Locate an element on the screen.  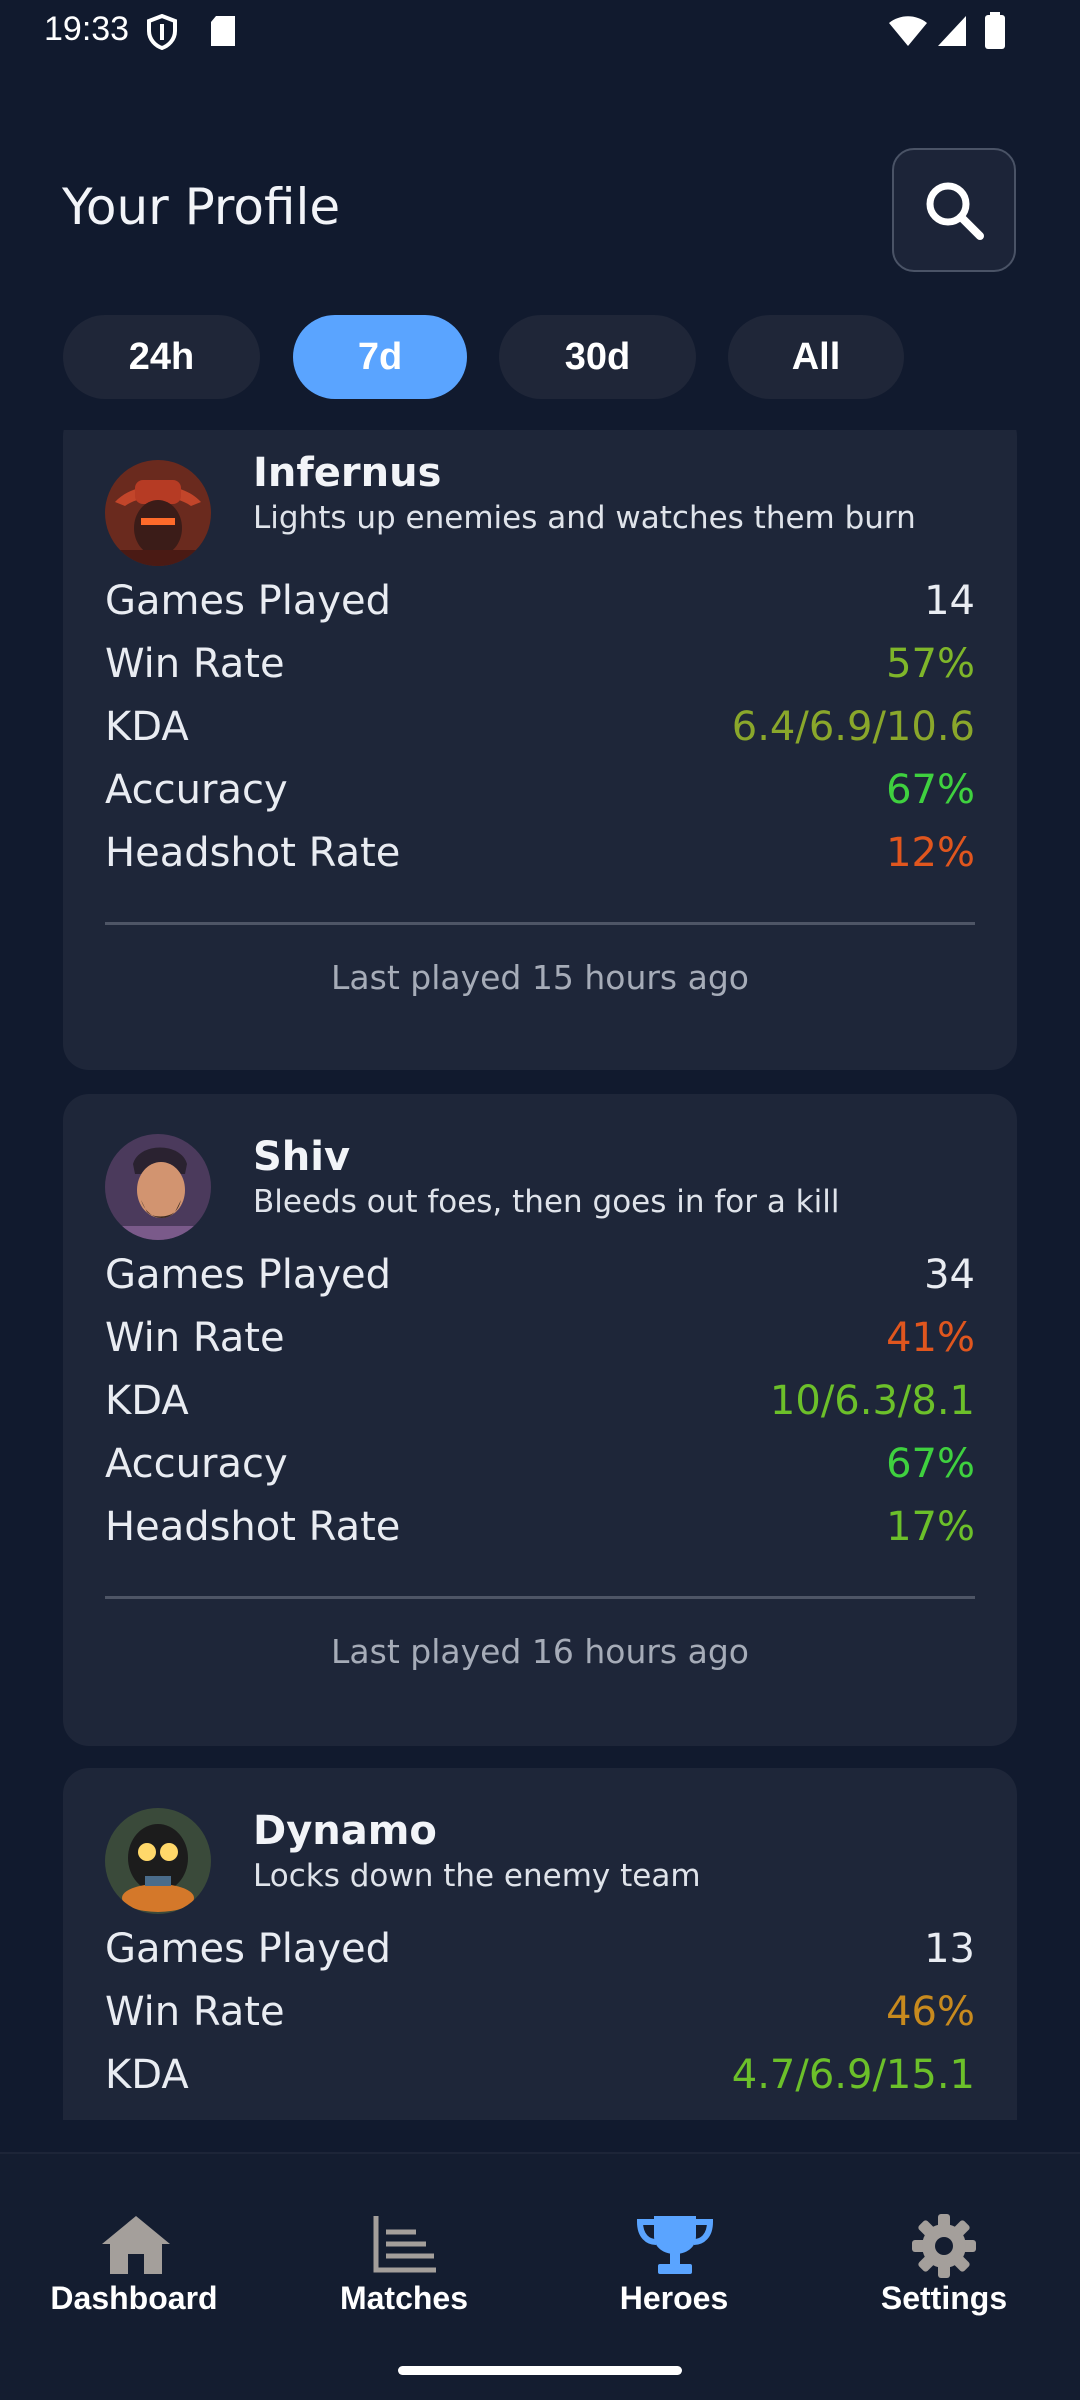
nav-label: Matches is located at coordinates (404, 2298).